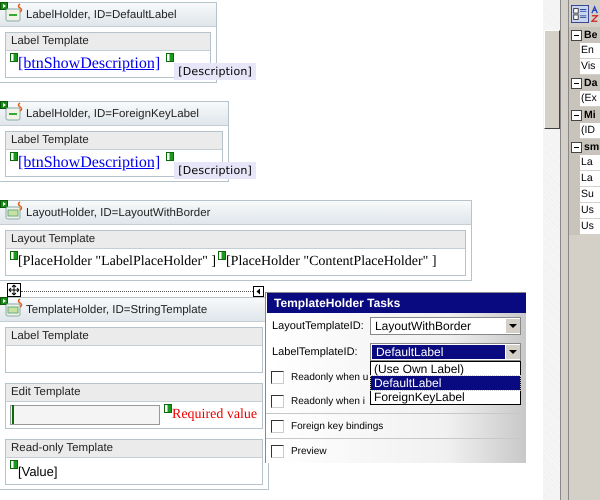  I want to click on validator-message: Required value, so click(215, 415).